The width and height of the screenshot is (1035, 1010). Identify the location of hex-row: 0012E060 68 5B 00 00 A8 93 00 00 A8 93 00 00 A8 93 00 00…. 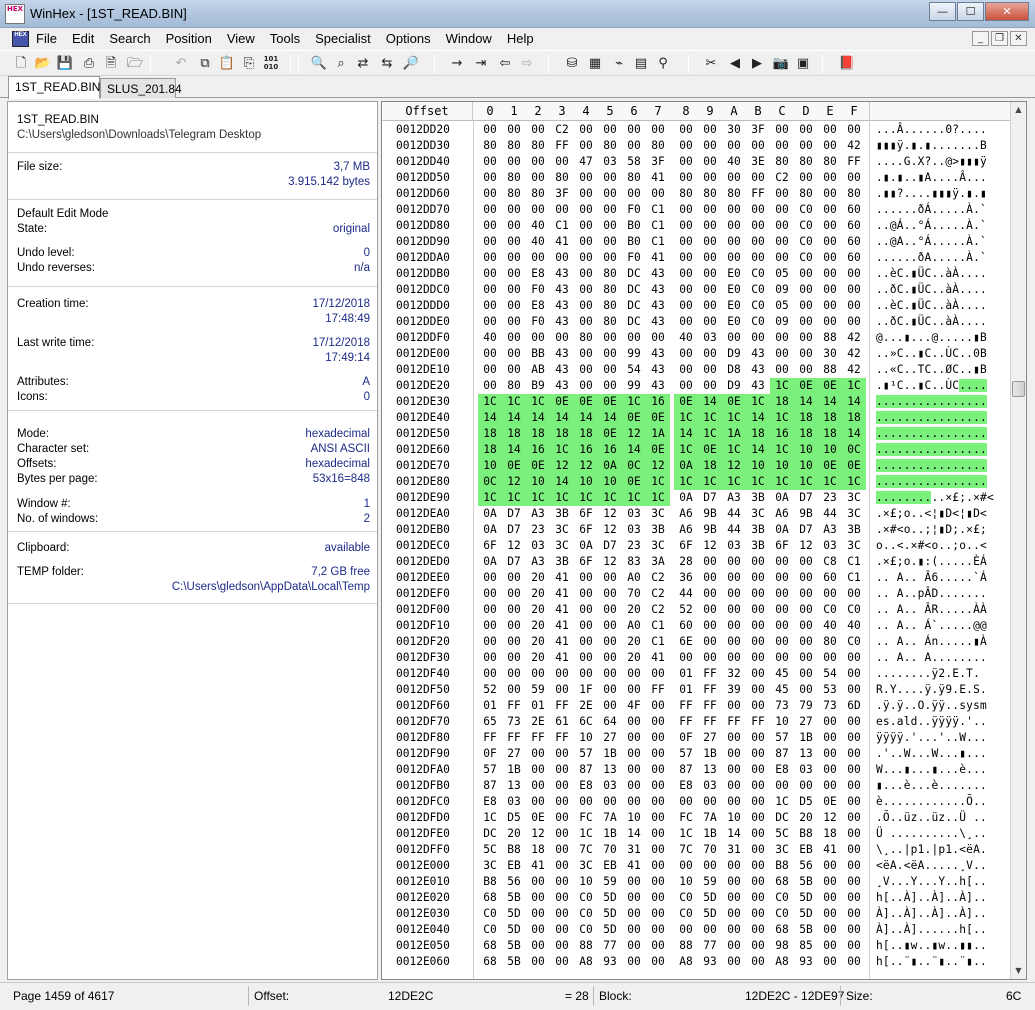
(697, 962).